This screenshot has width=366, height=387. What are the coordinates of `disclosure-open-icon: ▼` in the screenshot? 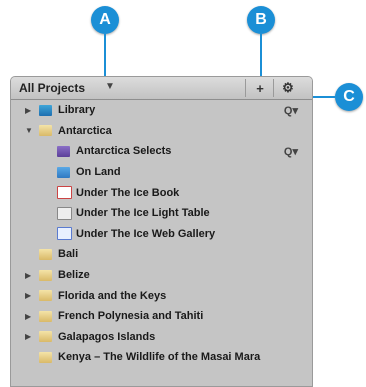 It's located at (29, 130).